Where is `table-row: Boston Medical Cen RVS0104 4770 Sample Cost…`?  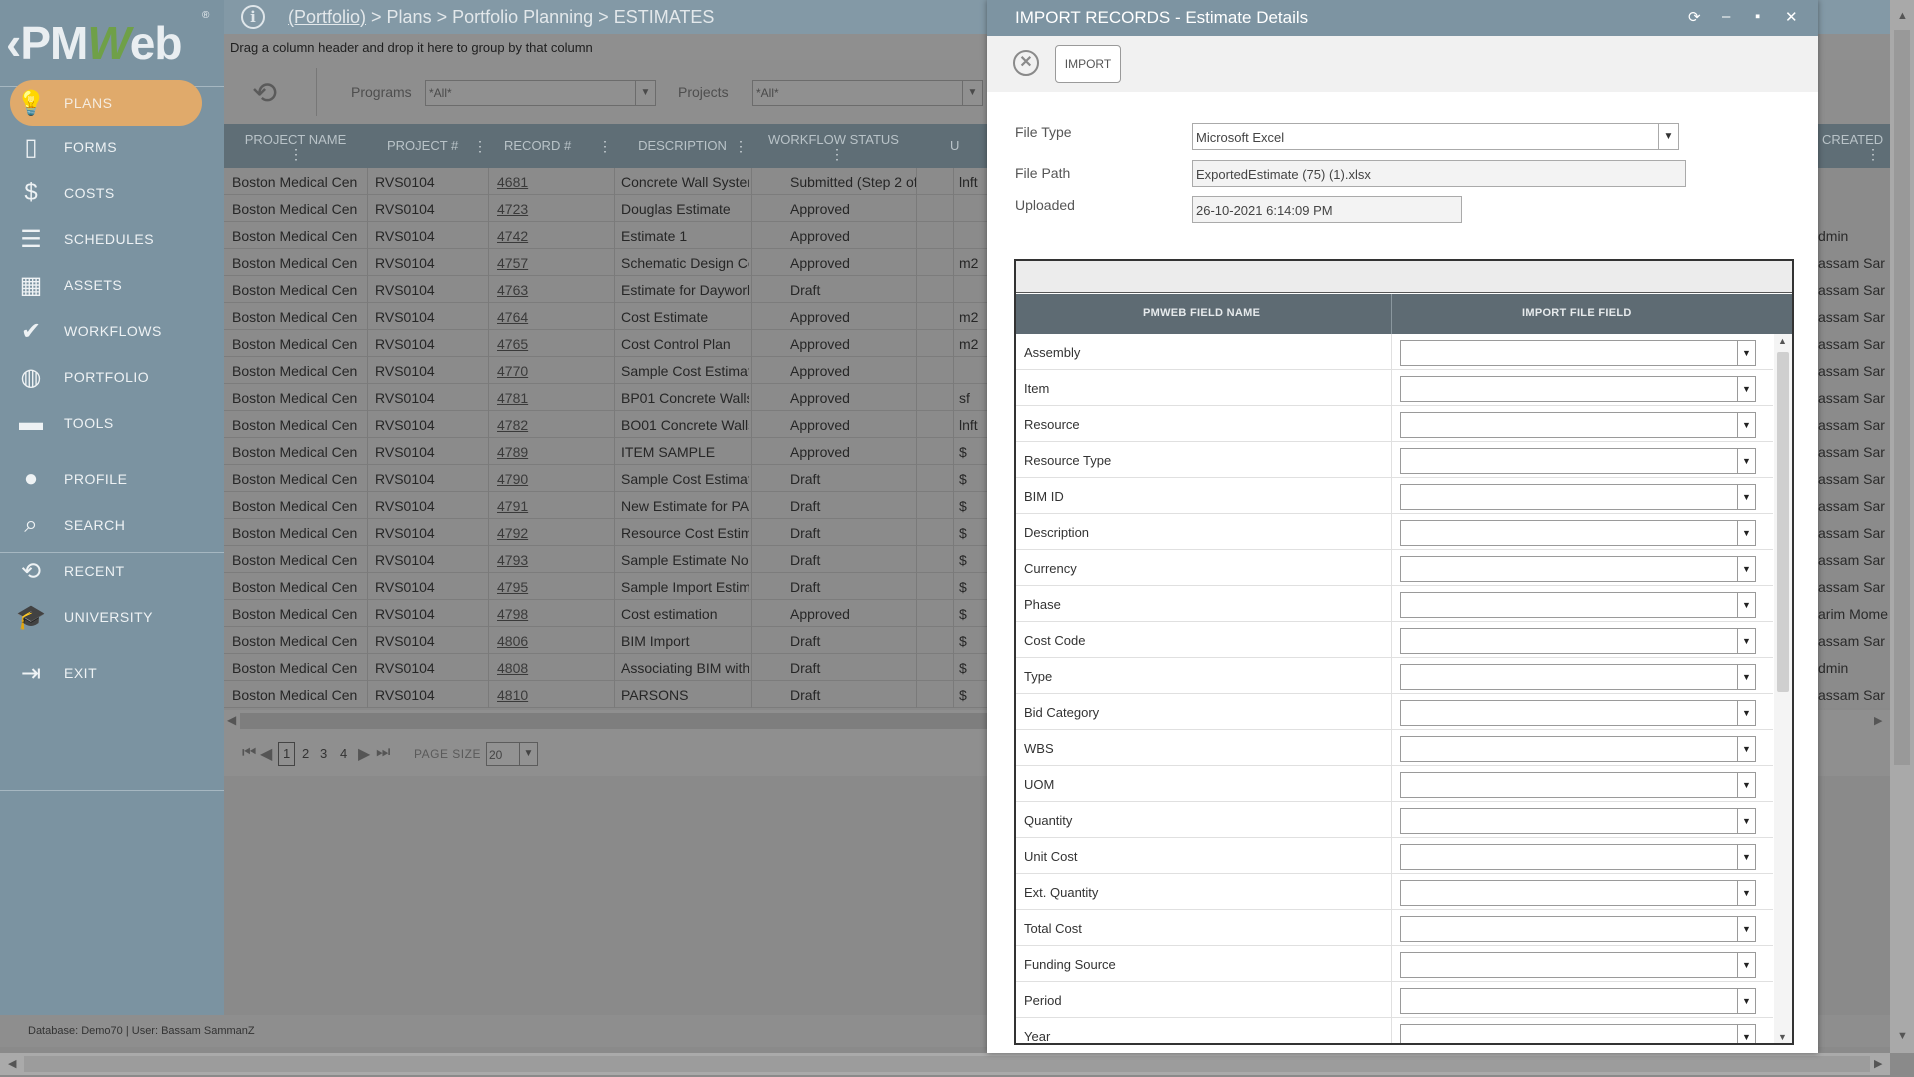
table-row: Boston Medical Cen RVS0104 4770 Sample Cost… is located at coordinates (605, 370).